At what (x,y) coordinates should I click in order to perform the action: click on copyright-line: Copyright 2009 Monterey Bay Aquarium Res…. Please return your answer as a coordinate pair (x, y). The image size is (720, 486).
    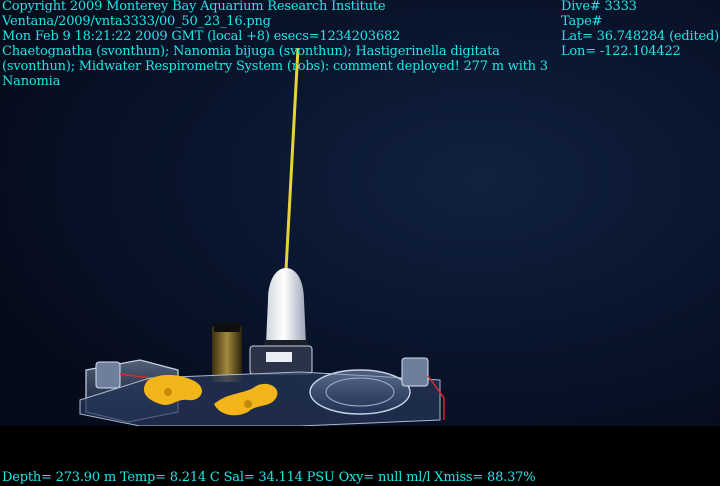
    Looking at the image, I should click on (194, 7).